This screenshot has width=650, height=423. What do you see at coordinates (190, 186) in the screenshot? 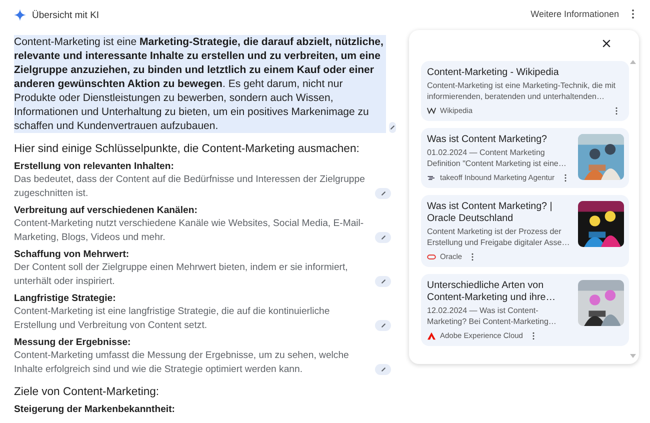
I see `point-text: Das bedeutet, dass der Content auf die Bedürfnisse und Interessen der Zielgruppe zugeschnitten ist.` at bounding box center [190, 186].